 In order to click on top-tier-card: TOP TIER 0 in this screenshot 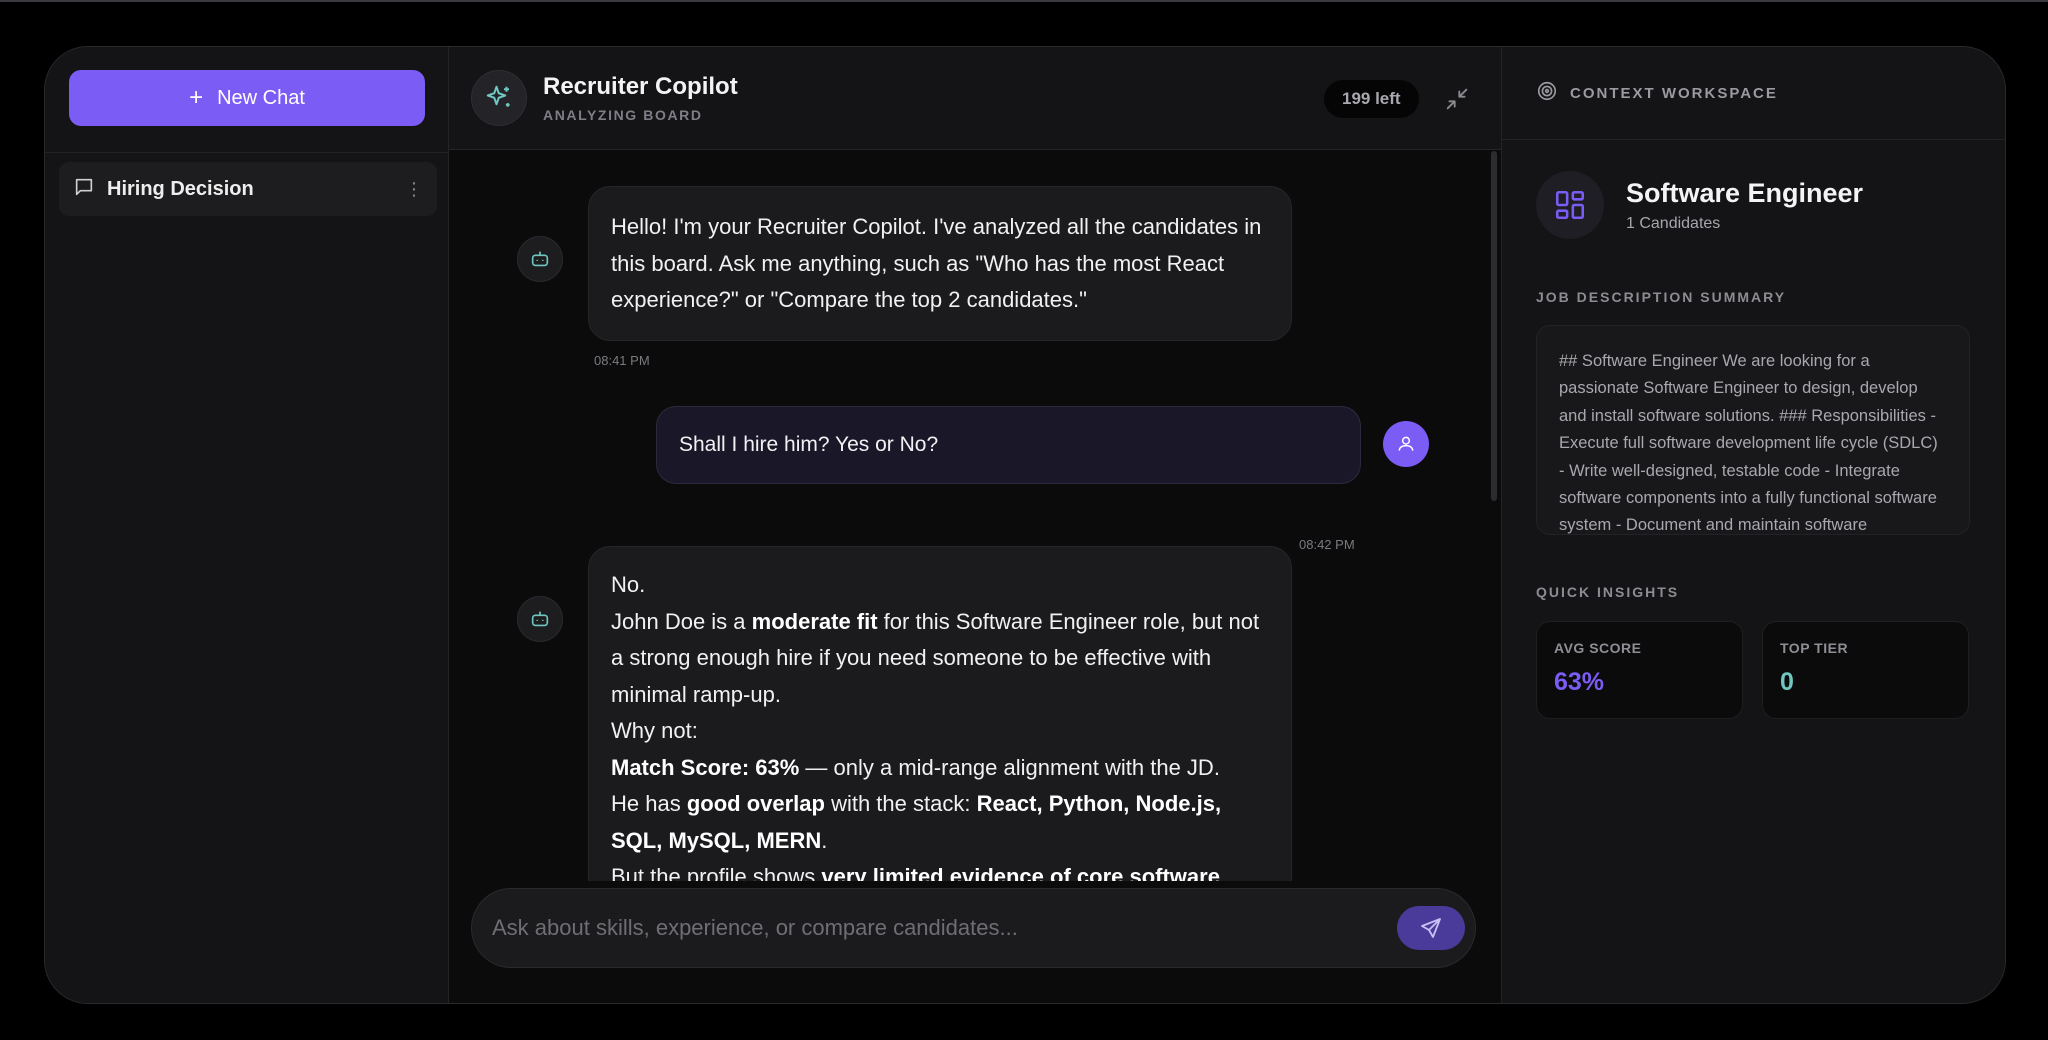, I will do `click(1865, 670)`.